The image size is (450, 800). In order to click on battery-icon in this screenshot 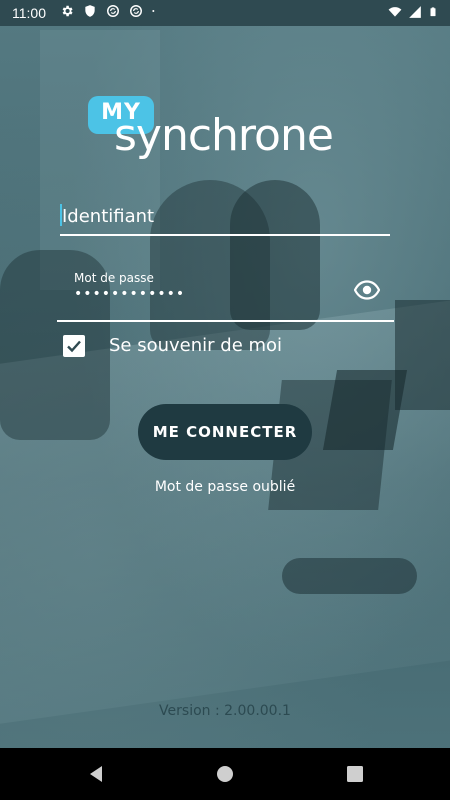, I will do `click(433, 12)`.